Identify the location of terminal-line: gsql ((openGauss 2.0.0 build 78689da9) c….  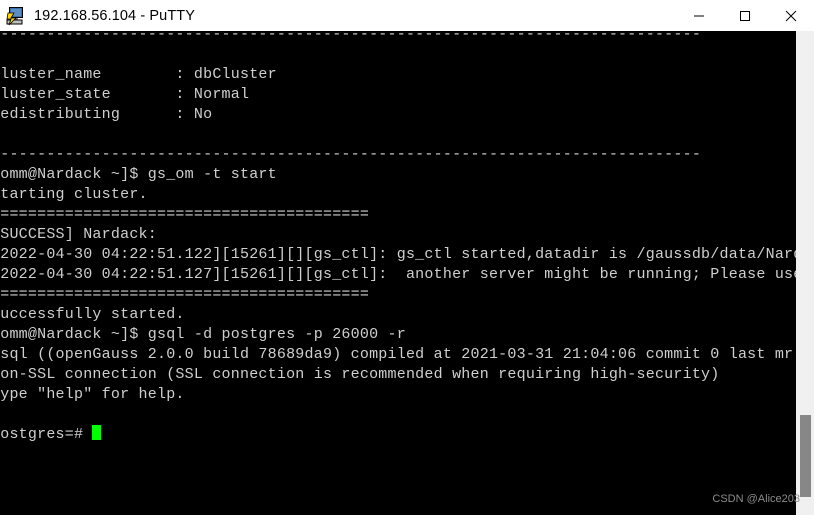
(398, 354).